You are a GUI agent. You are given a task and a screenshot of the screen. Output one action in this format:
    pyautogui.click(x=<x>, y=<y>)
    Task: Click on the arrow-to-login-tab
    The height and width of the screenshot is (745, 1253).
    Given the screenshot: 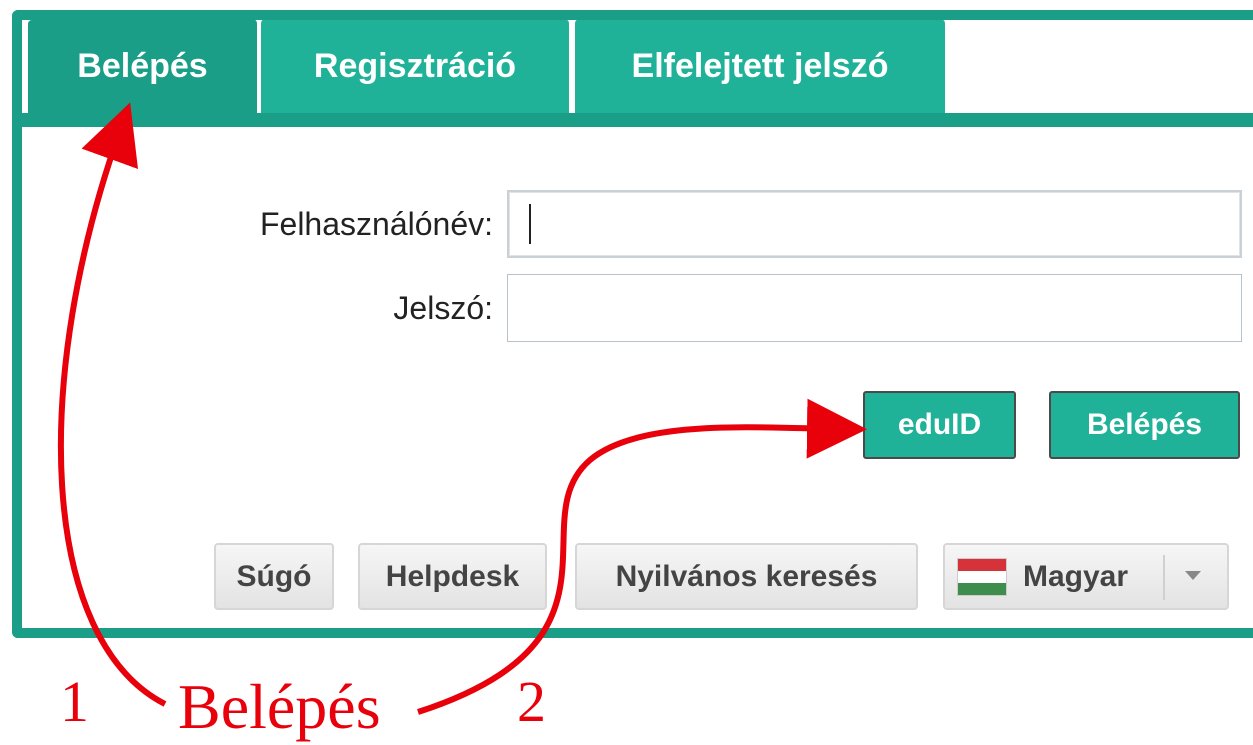 What is the action you would take?
    pyautogui.click(x=112, y=404)
    